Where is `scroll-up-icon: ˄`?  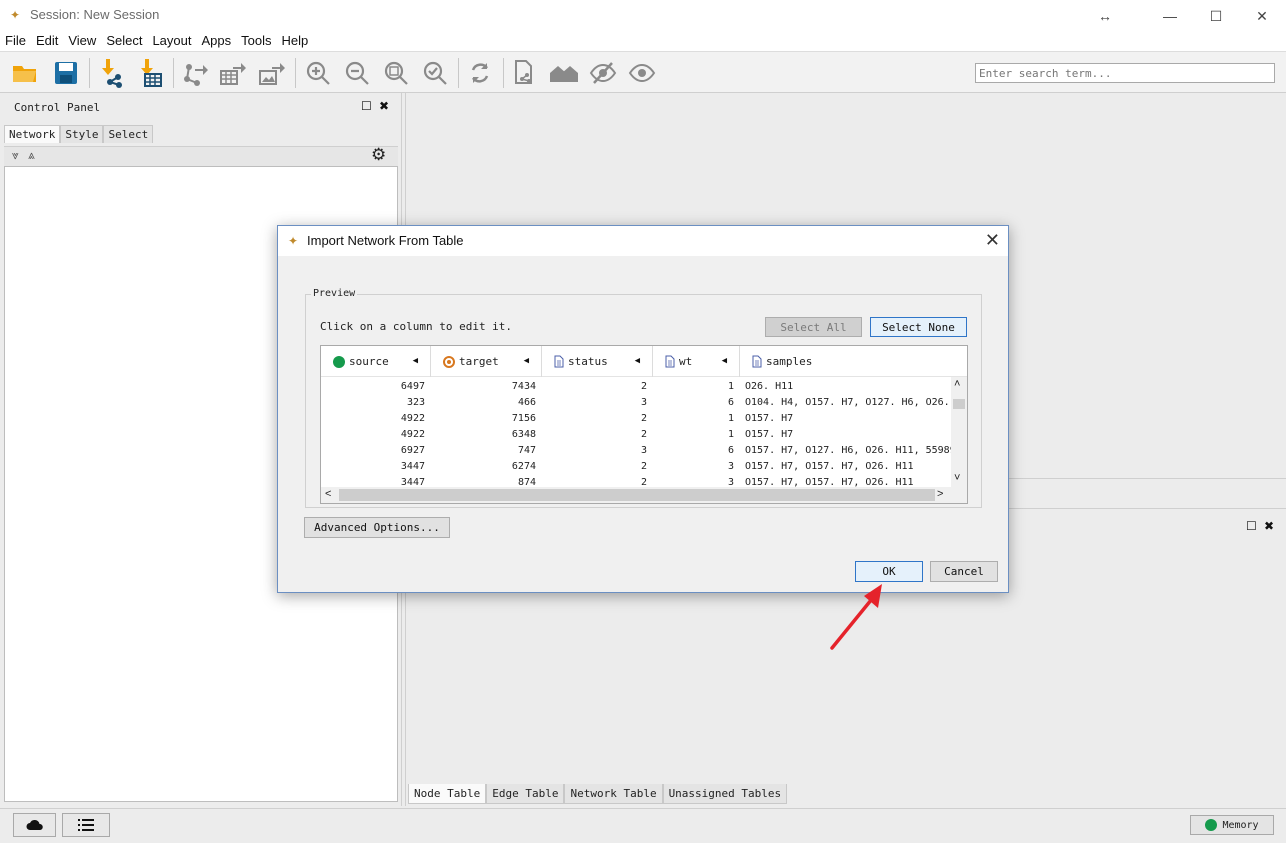 scroll-up-icon: ˄ is located at coordinates (957, 384).